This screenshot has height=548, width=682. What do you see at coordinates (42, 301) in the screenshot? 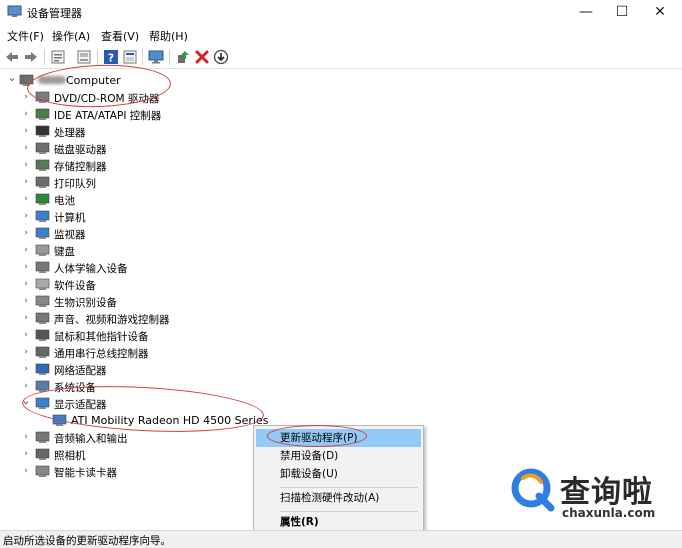
I see `biometric-icon` at bounding box center [42, 301].